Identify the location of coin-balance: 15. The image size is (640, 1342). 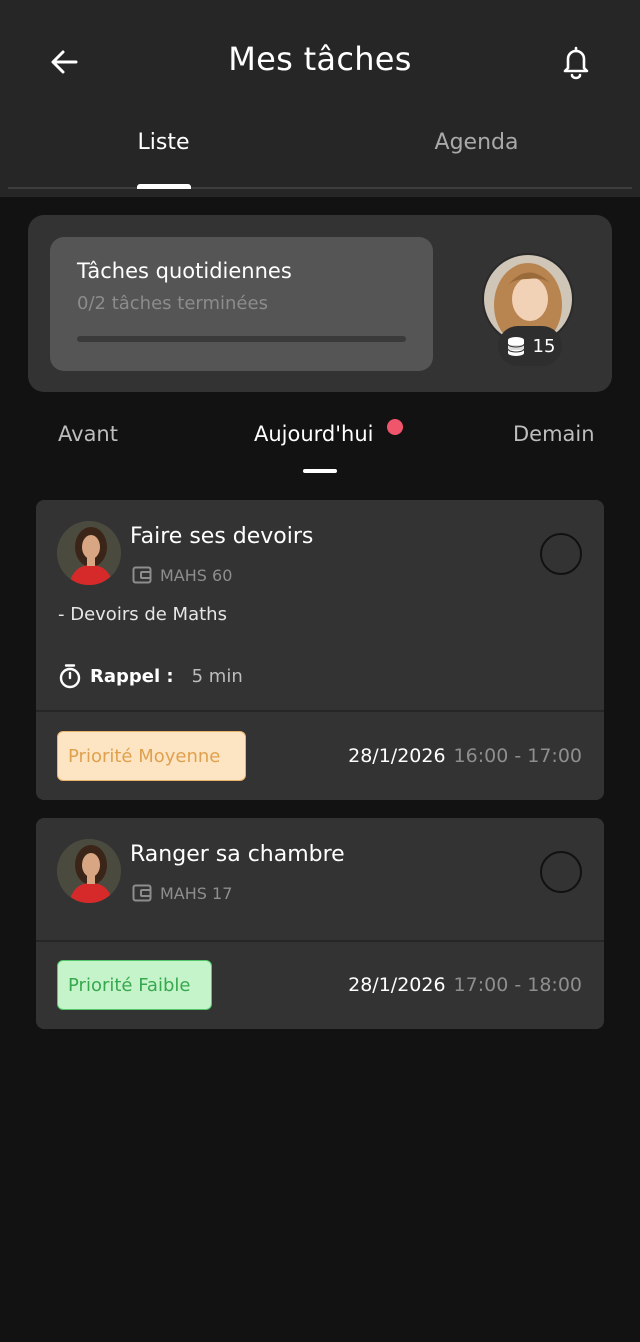
(530, 346).